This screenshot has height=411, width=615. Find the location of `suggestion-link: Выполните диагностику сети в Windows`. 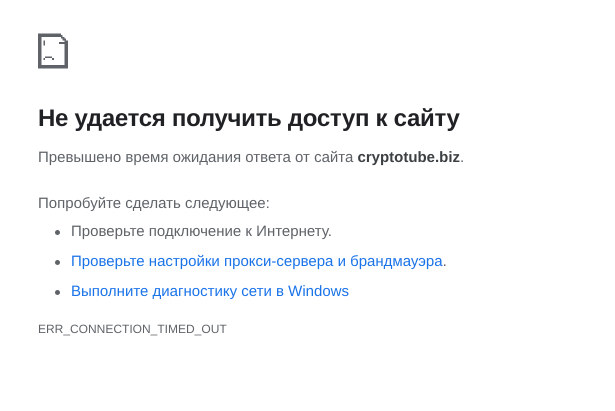

suggestion-link: Выполните диагностику сети в Windows is located at coordinates (210, 292).